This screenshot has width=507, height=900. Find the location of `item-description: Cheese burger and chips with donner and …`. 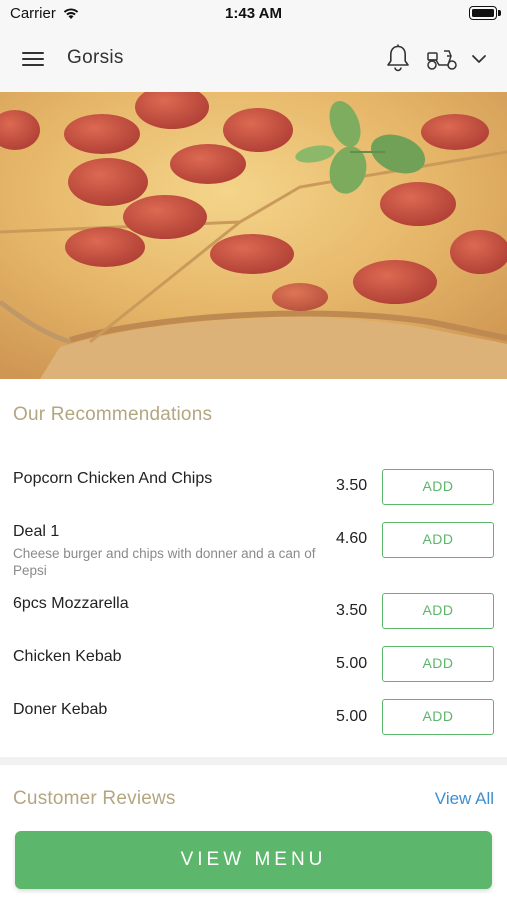

item-description: Cheese burger and chips with donner and … is located at coordinates (164, 562).